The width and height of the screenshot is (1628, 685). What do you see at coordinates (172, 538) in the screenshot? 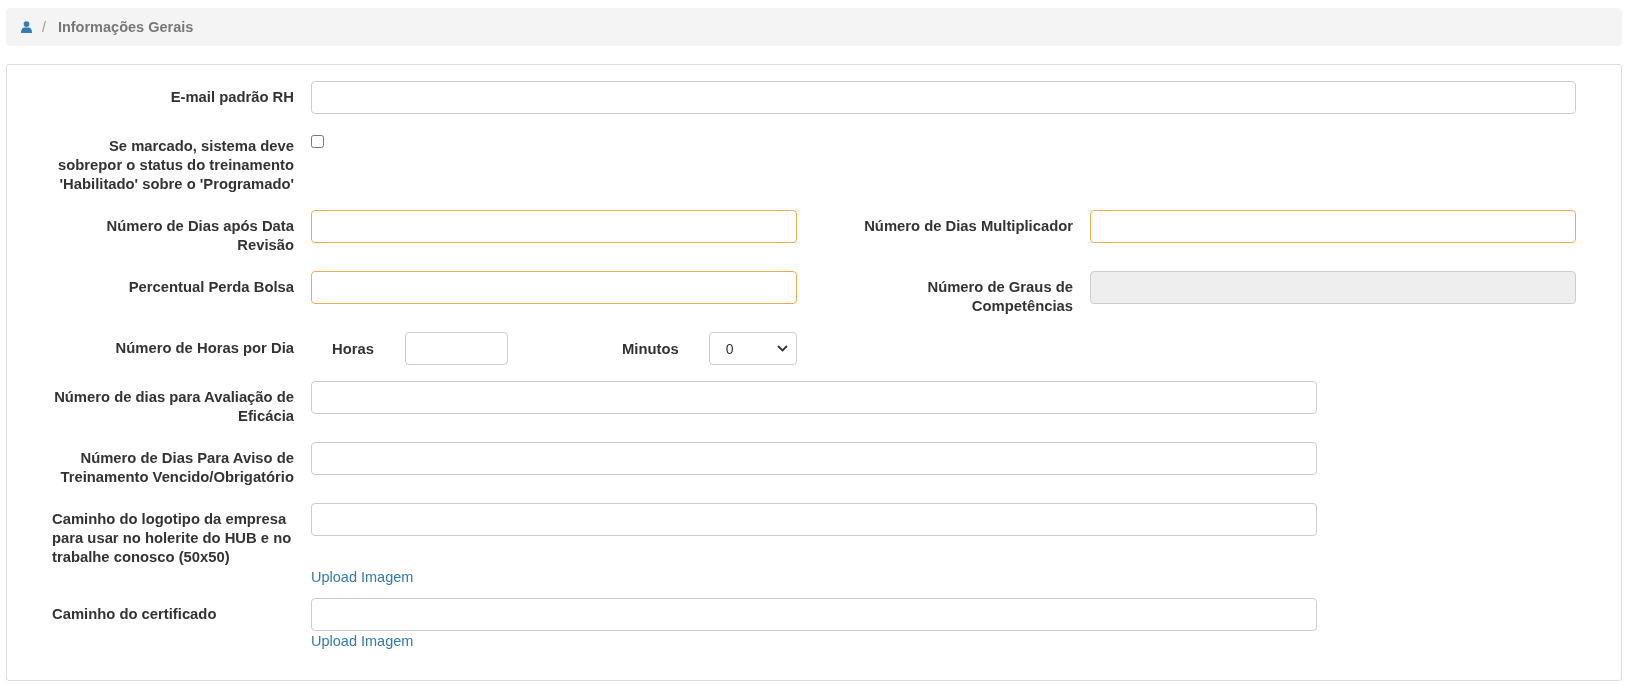
I see `field-label: Caminho do logotipo da empresa para usar no holerite do HUB e no trabalhe conosco (50x50)` at bounding box center [172, 538].